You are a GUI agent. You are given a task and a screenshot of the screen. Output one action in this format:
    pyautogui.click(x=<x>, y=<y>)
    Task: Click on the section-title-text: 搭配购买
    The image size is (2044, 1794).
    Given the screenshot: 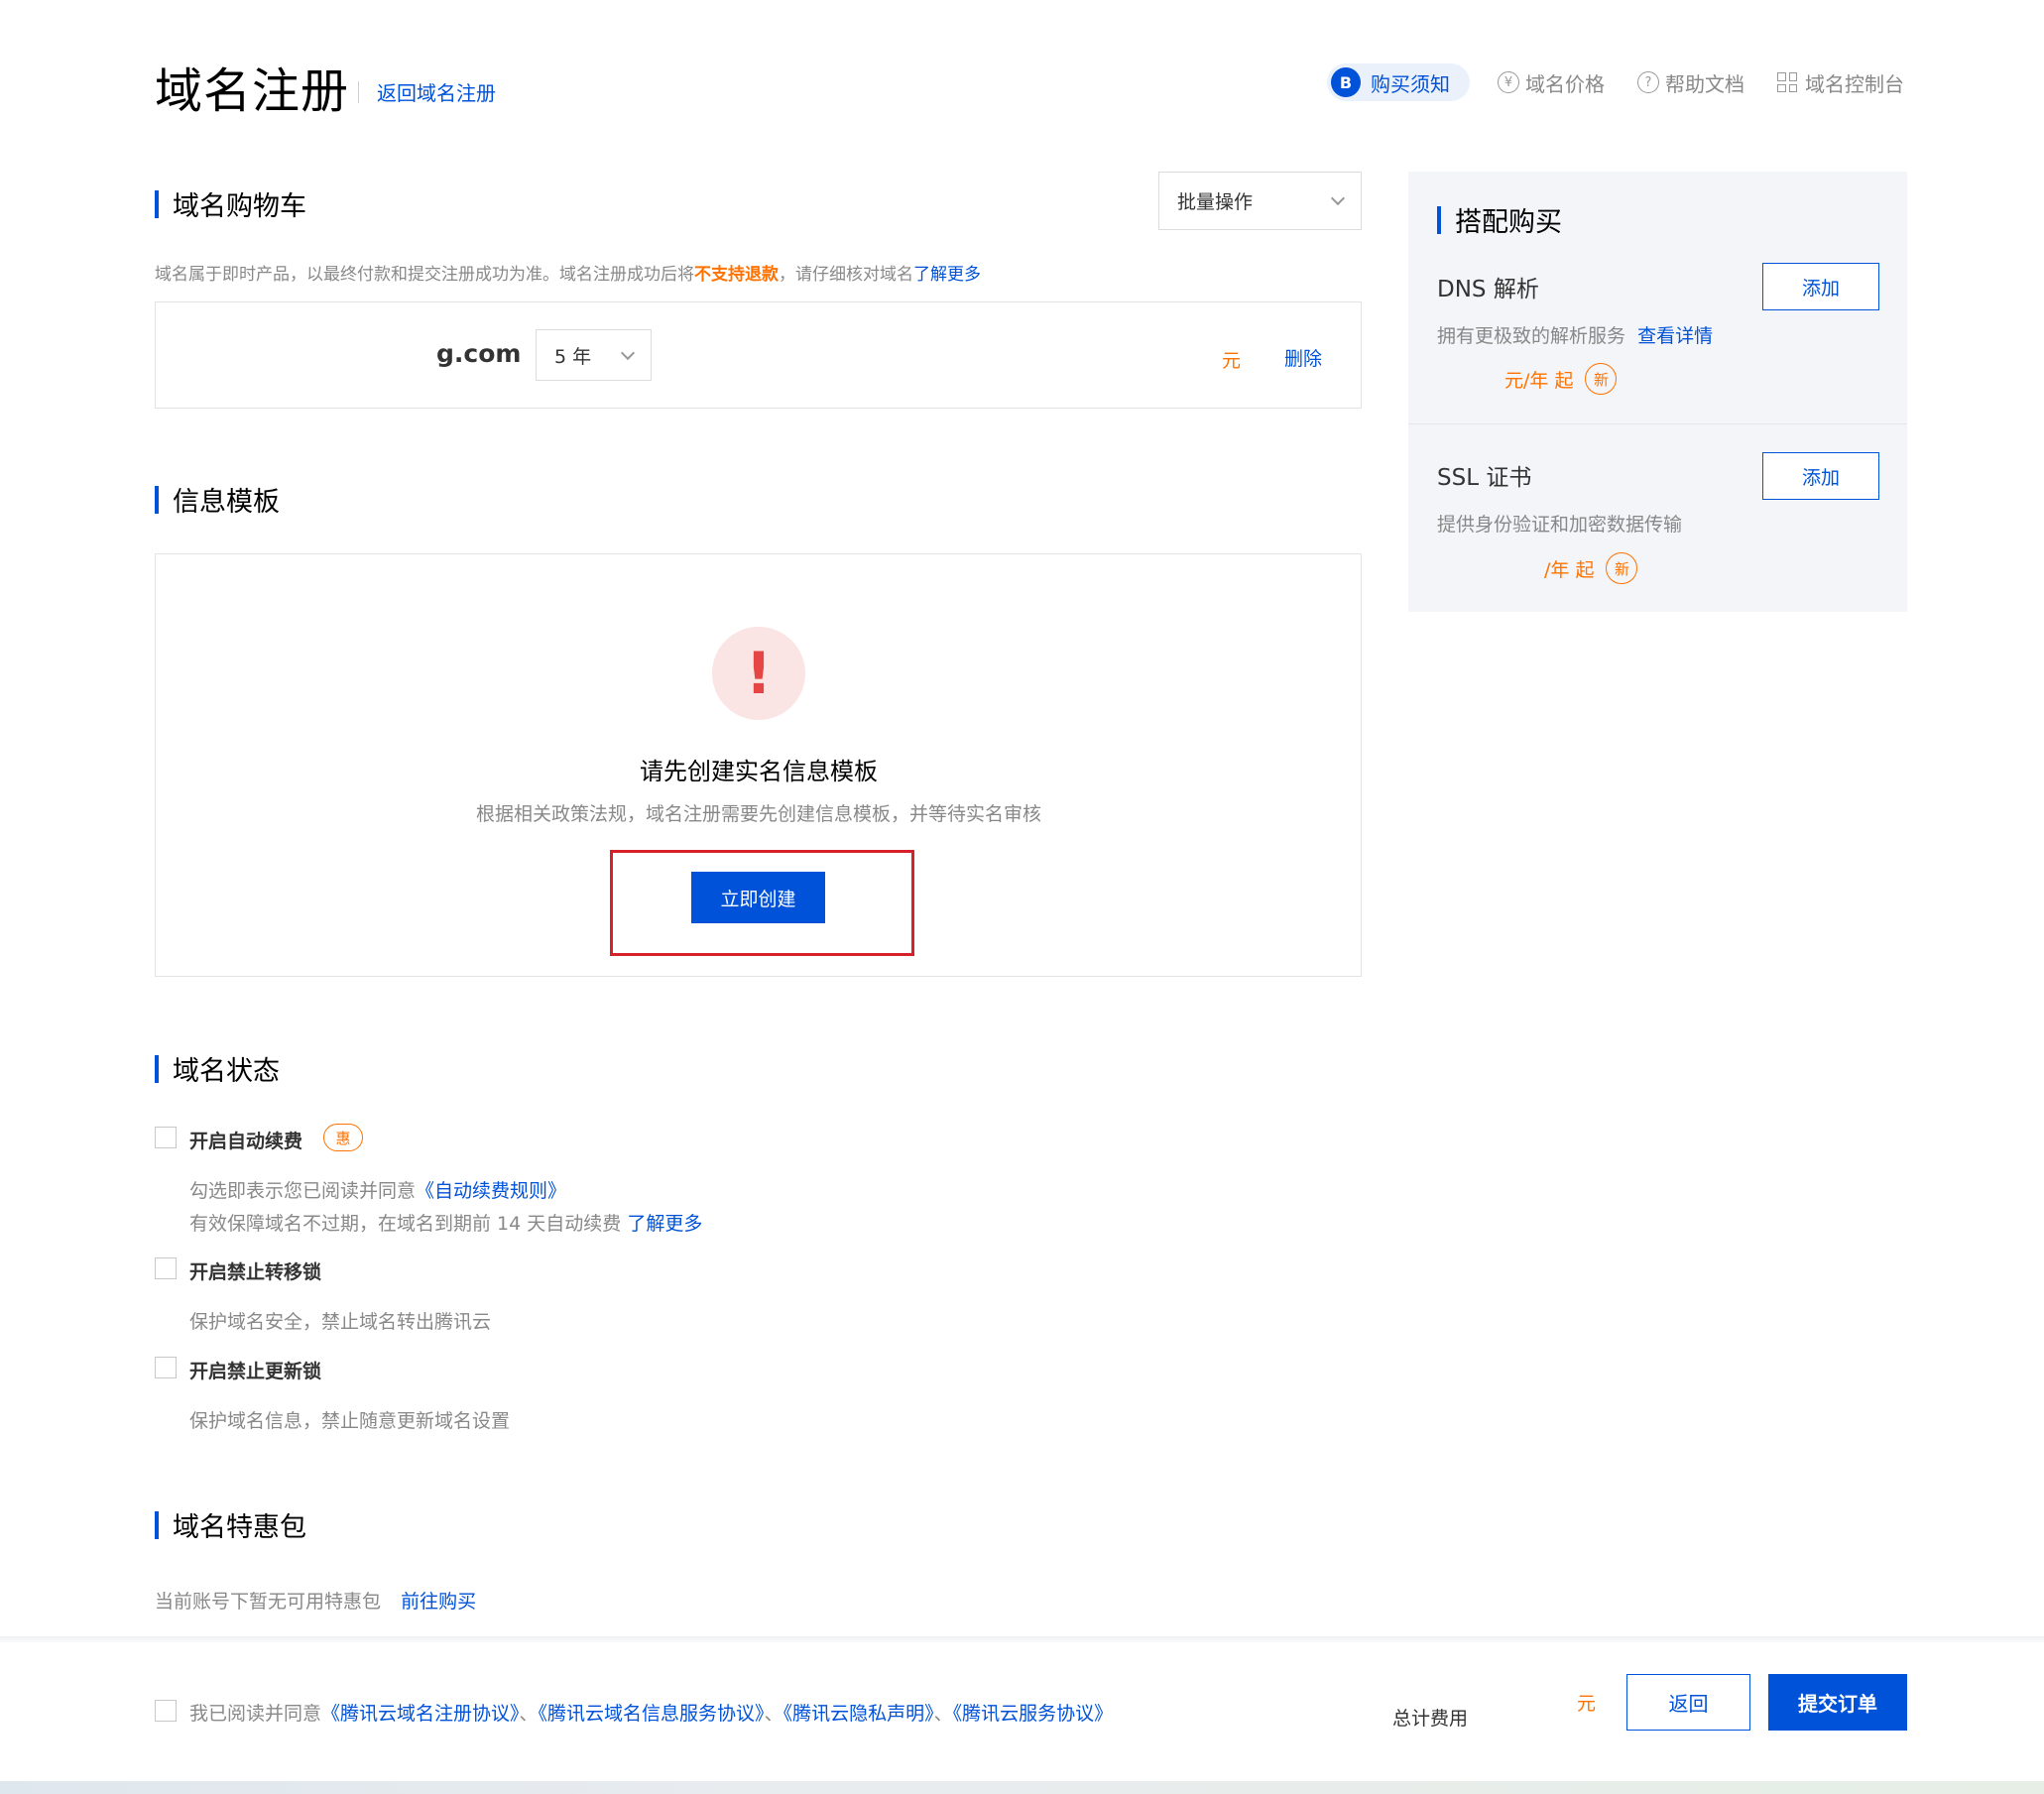 What is the action you would take?
    pyautogui.click(x=1508, y=223)
    